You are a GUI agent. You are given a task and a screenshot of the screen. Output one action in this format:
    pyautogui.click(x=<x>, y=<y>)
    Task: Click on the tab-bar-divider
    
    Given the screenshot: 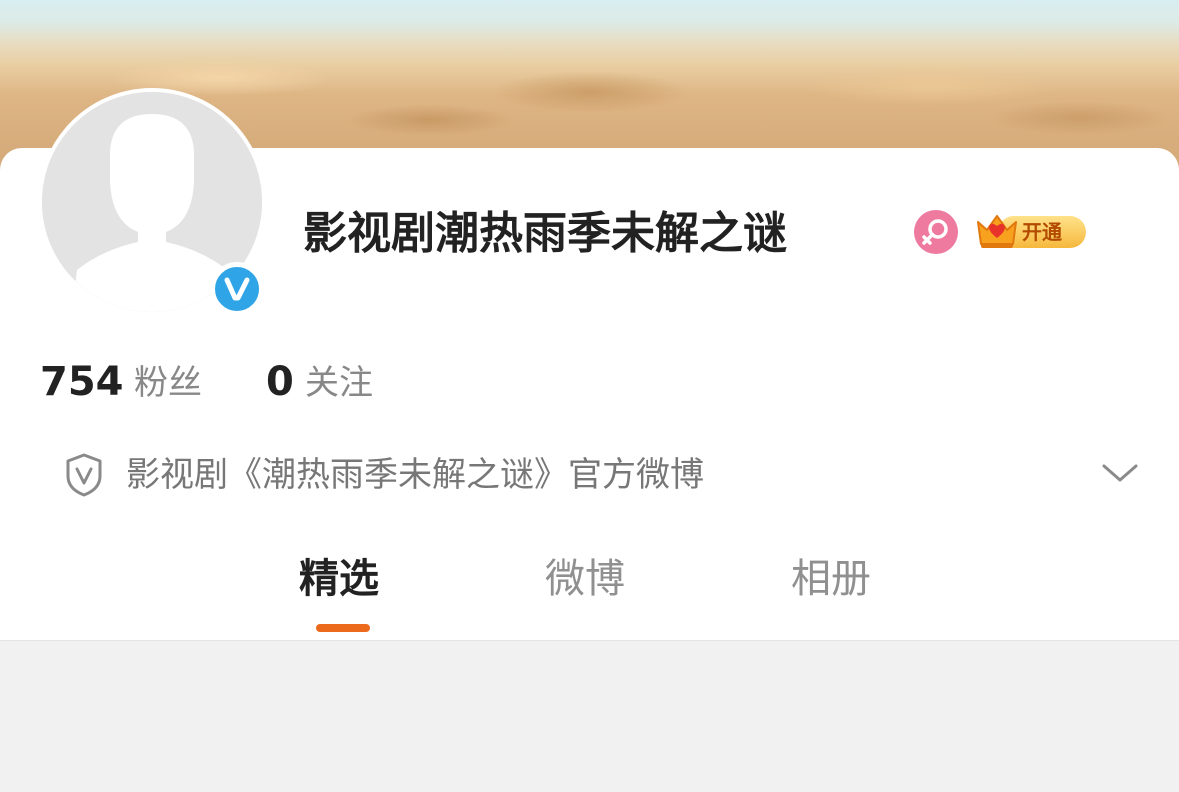 What is the action you would take?
    pyautogui.click(x=589, y=640)
    